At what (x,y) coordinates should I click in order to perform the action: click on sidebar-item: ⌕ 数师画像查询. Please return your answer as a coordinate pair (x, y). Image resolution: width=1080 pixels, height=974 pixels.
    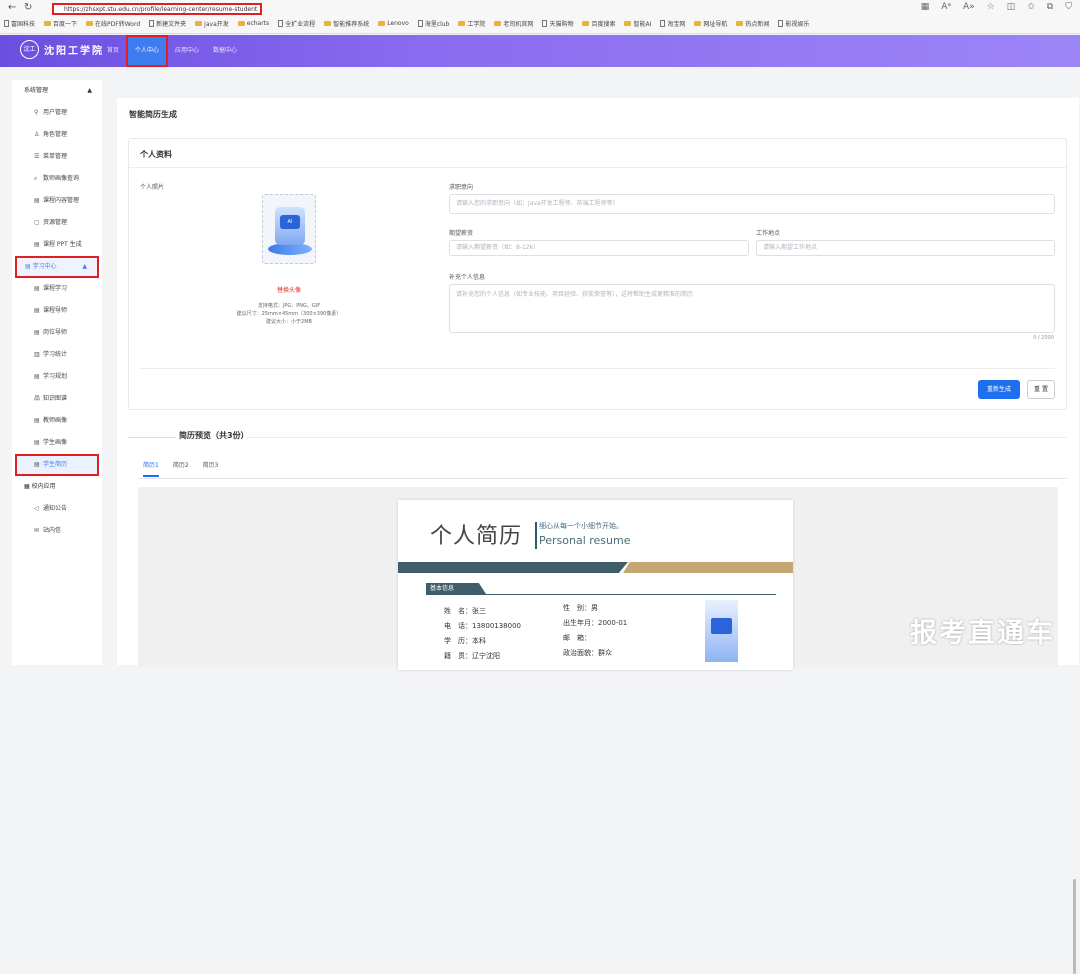
    Looking at the image, I should click on (57, 179).